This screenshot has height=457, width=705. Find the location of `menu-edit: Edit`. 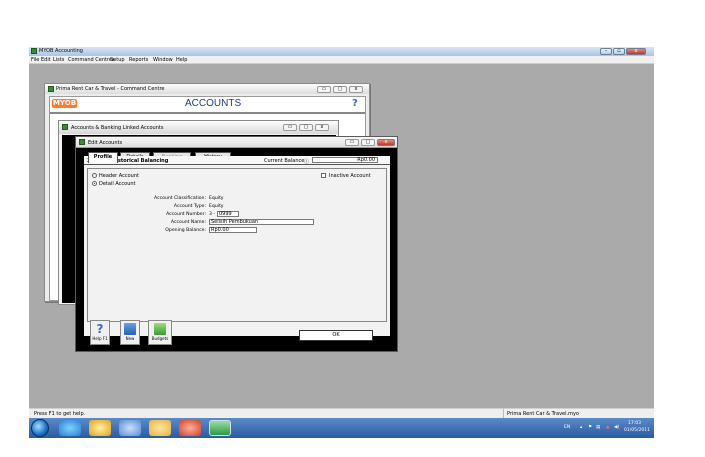

menu-edit: Edit is located at coordinates (46, 60).